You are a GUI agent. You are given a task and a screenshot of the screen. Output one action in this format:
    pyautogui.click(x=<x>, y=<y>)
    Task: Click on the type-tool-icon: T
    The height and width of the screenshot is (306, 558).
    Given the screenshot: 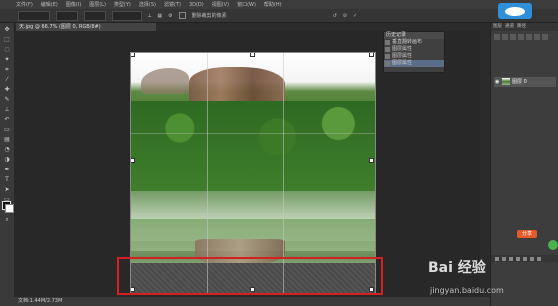 What is the action you would take?
    pyautogui.click(x=7, y=179)
    